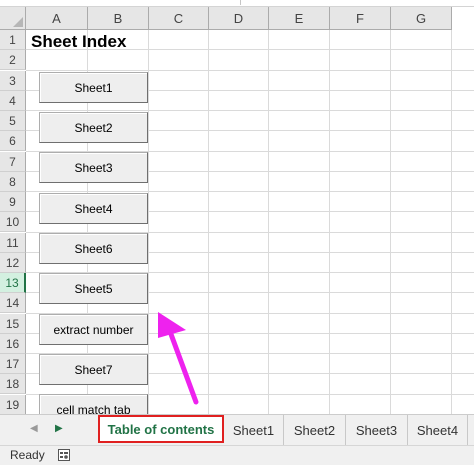 The width and height of the screenshot is (474, 465). I want to click on tab-sheet3: Sheet3, so click(377, 430).